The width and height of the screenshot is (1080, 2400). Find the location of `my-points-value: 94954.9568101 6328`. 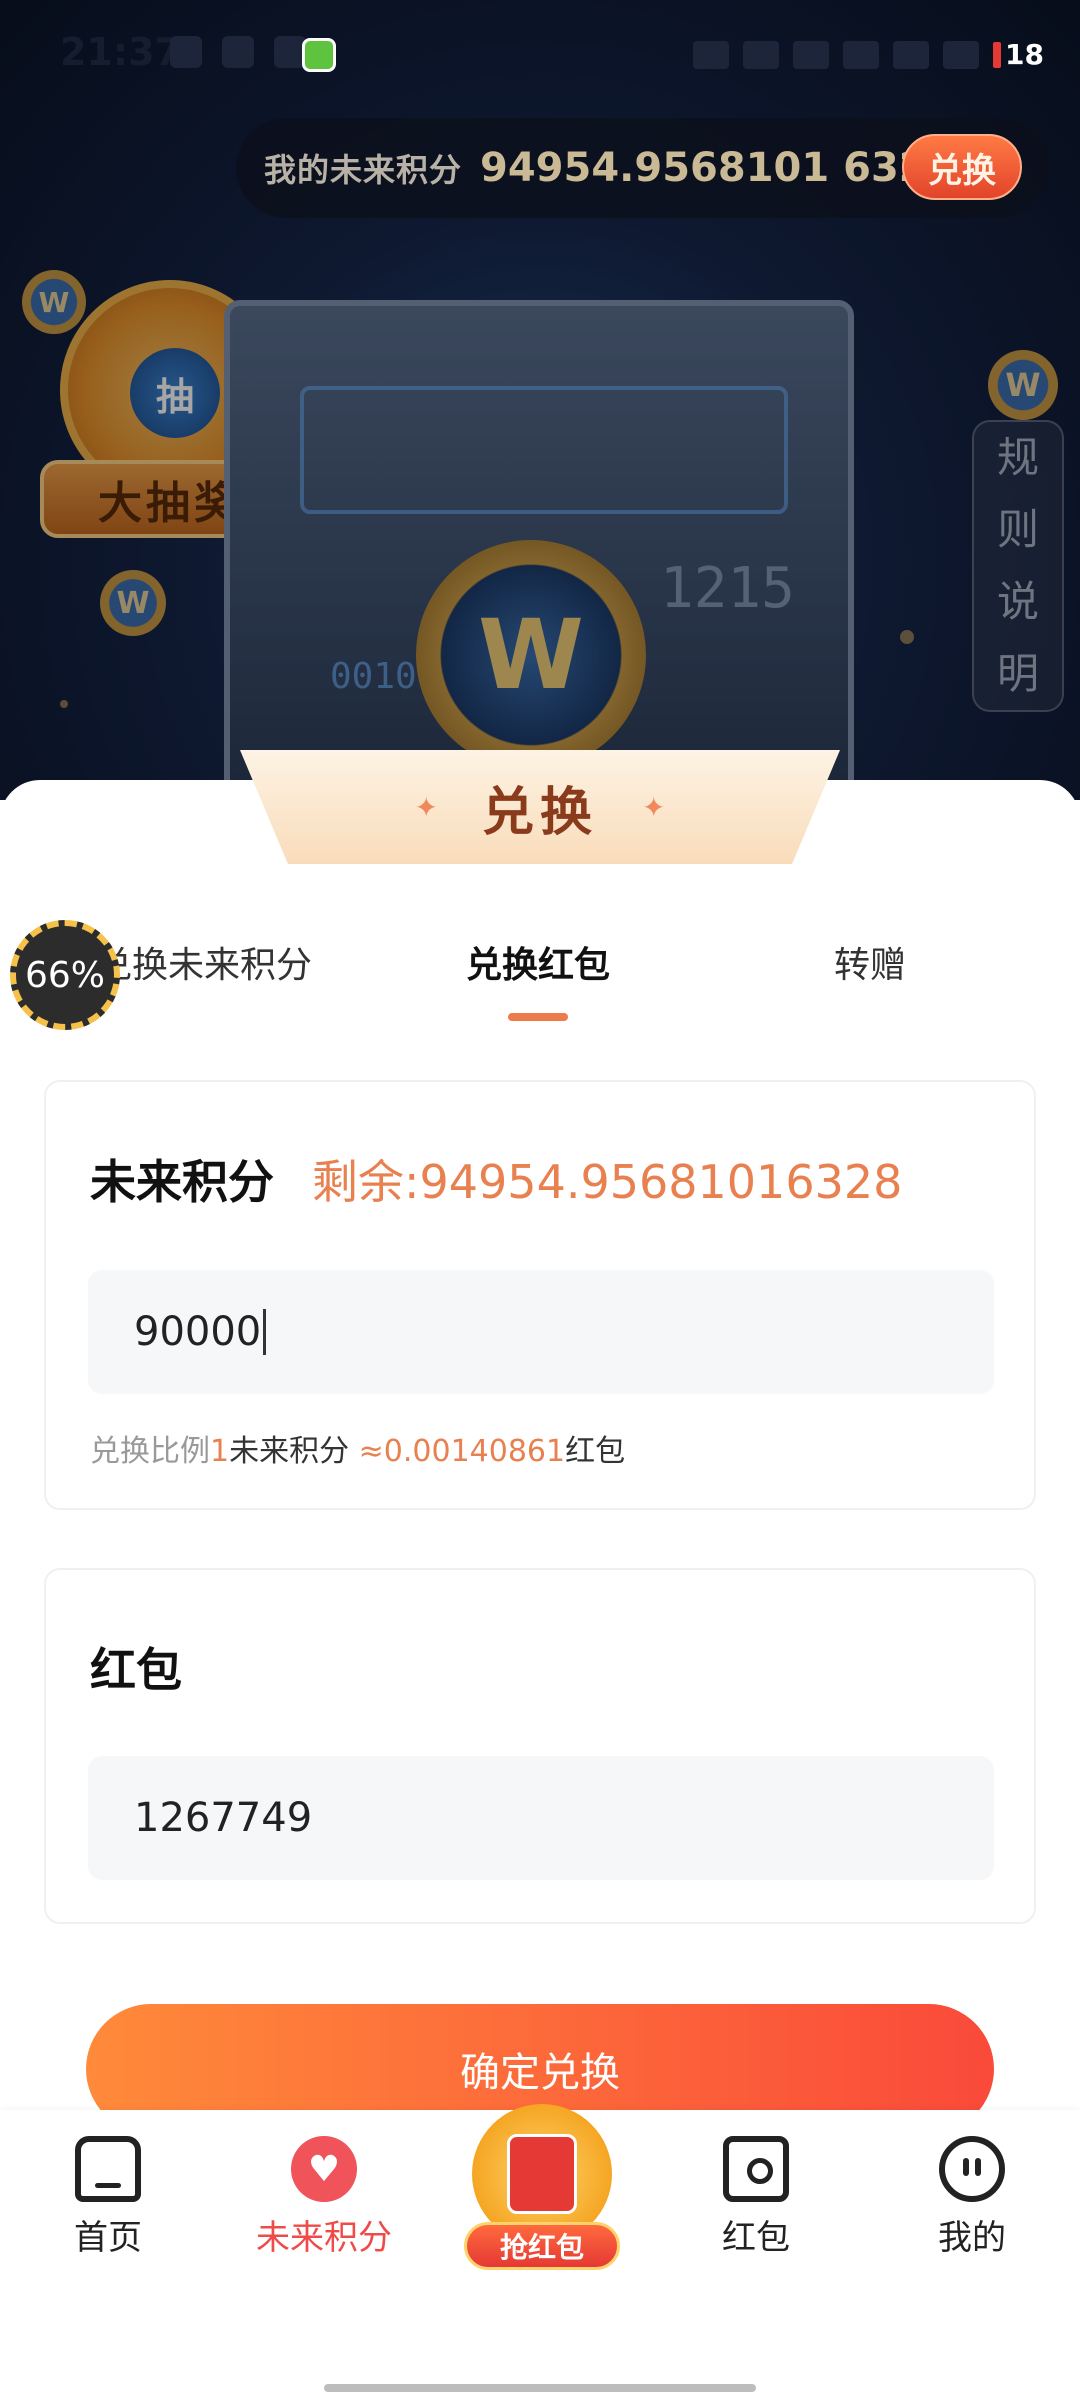

my-points-value: 94954.9568101 6328 is located at coordinates (717, 168).